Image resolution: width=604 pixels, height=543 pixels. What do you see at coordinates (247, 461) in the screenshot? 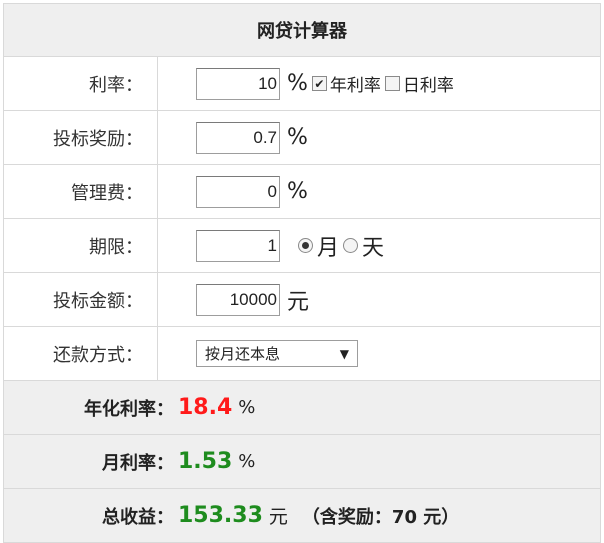
I see `monthly-result-unit: %` at bounding box center [247, 461].